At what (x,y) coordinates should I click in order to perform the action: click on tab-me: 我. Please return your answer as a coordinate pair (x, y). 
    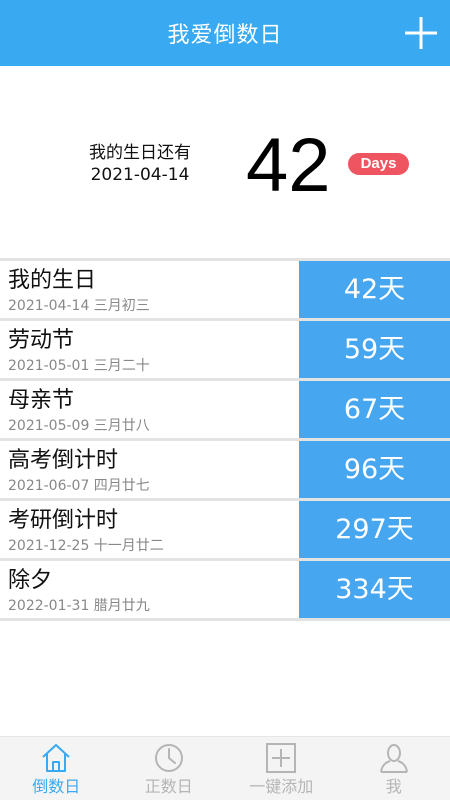
    Looking at the image, I should click on (394, 768).